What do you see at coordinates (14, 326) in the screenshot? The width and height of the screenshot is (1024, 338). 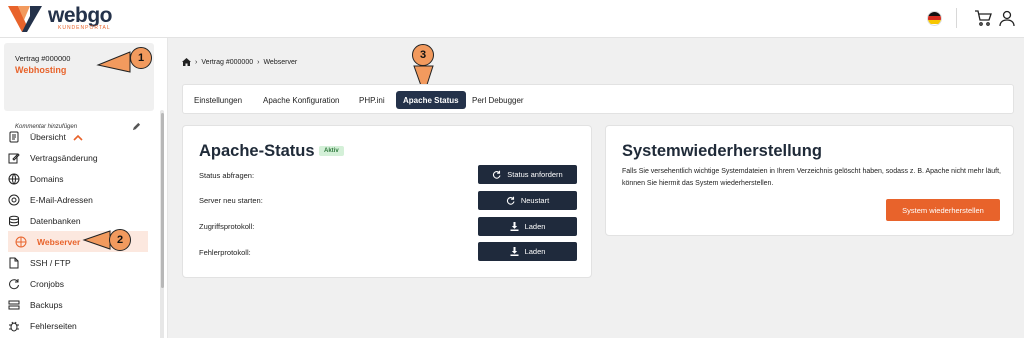 I see `bug-icon` at bounding box center [14, 326].